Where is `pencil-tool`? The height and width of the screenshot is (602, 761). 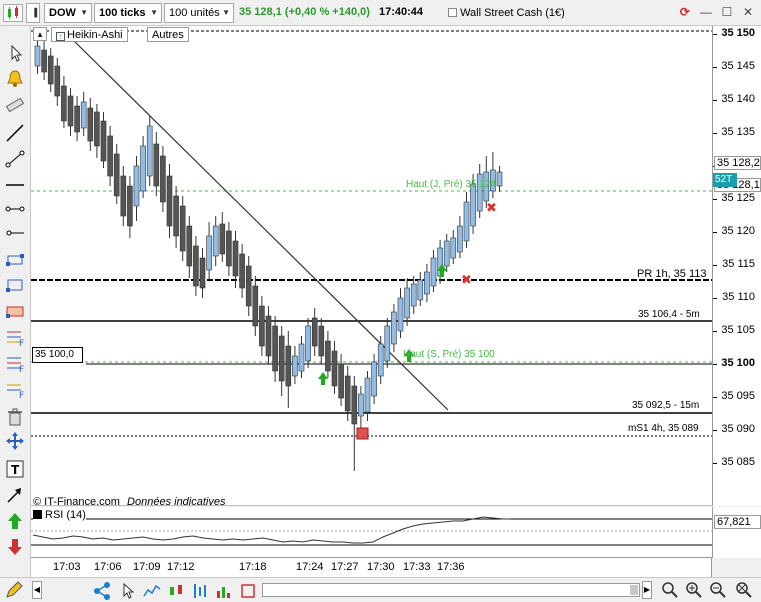
pencil-tool is located at coordinates (14, 590).